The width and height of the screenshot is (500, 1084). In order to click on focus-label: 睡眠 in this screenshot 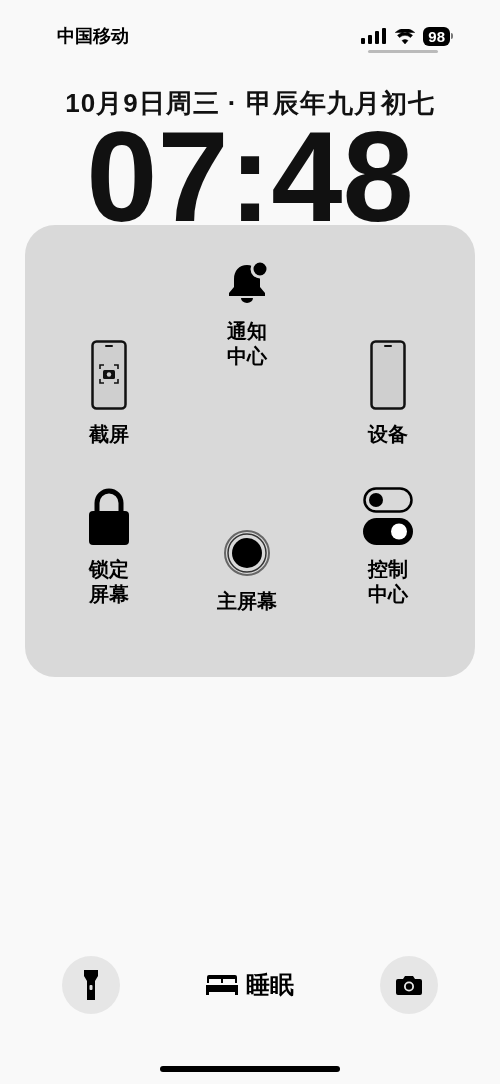, I will do `click(270, 985)`.